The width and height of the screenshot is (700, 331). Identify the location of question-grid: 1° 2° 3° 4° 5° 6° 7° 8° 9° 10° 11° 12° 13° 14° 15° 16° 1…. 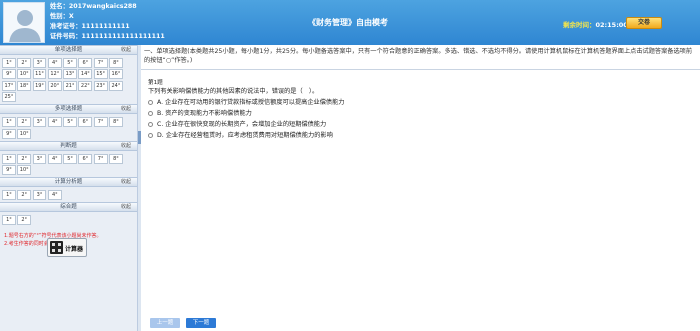
(68, 79).